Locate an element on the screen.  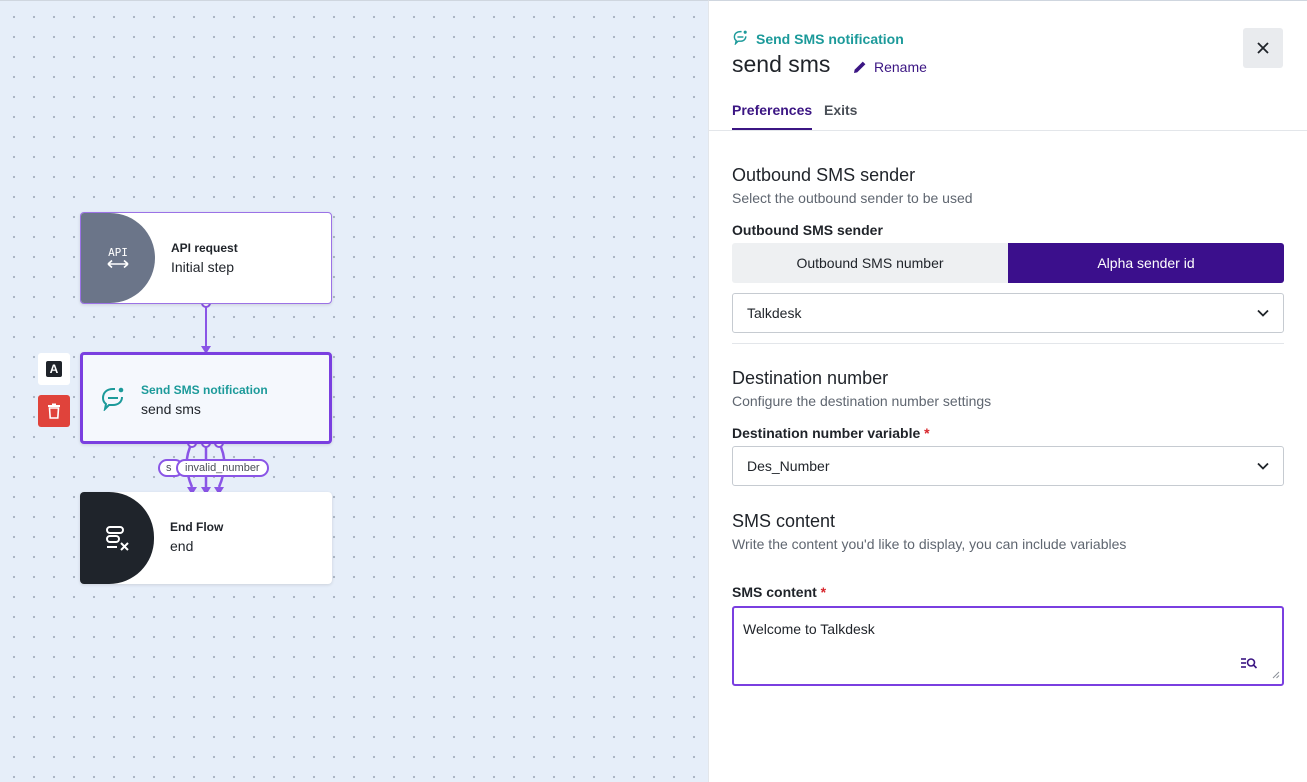
panel-kind-label: Send SMS notification is located at coordinates (830, 38).